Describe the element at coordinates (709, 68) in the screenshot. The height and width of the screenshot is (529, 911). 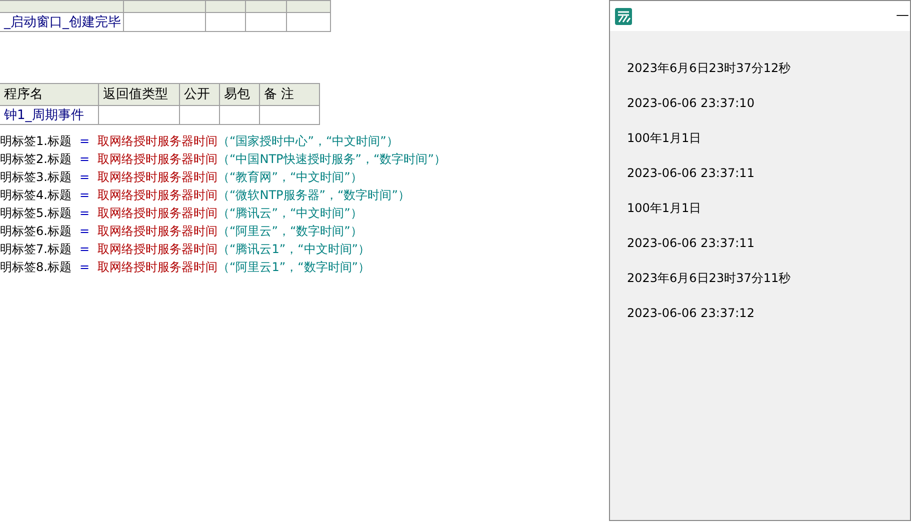
I see `time-label: 2023年6月6日23时37分12秒` at that location.